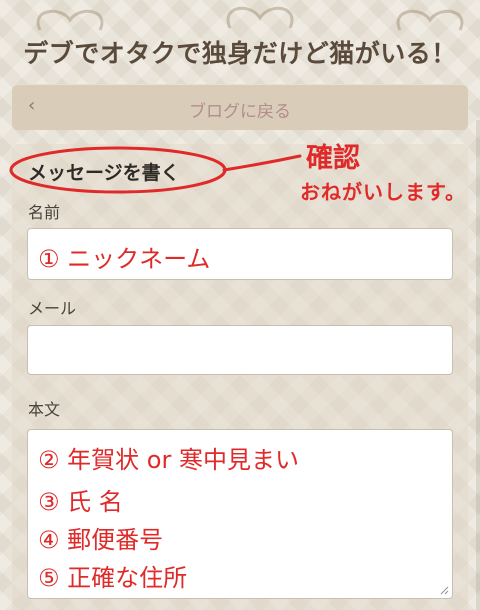  I want to click on scrollbar, so click(478, 365).